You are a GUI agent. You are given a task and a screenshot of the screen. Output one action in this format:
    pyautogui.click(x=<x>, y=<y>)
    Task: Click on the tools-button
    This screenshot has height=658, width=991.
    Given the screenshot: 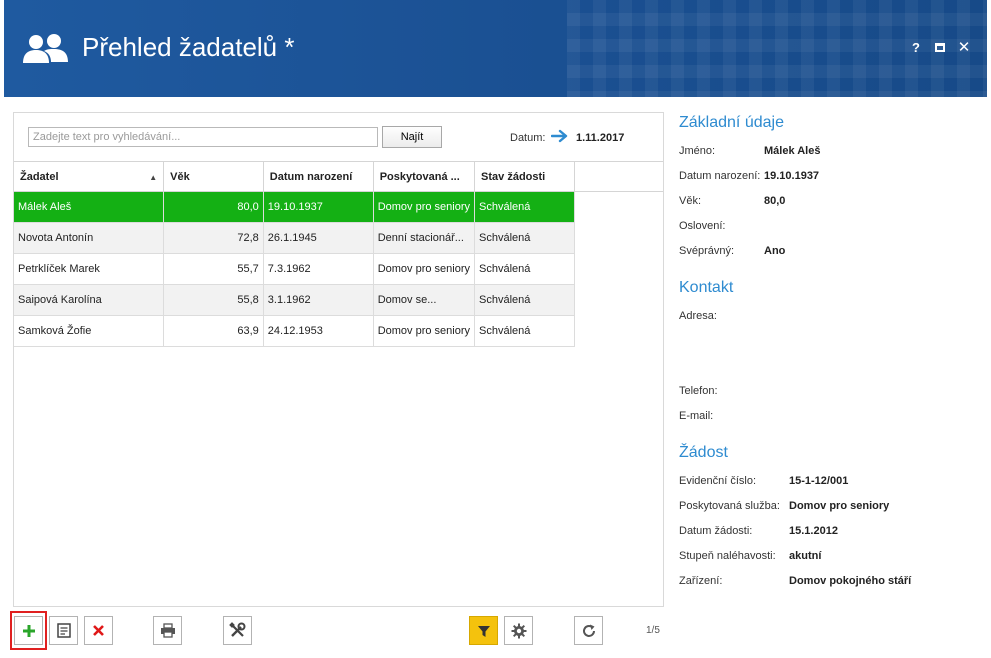 What is the action you would take?
    pyautogui.click(x=237, y=630)
    